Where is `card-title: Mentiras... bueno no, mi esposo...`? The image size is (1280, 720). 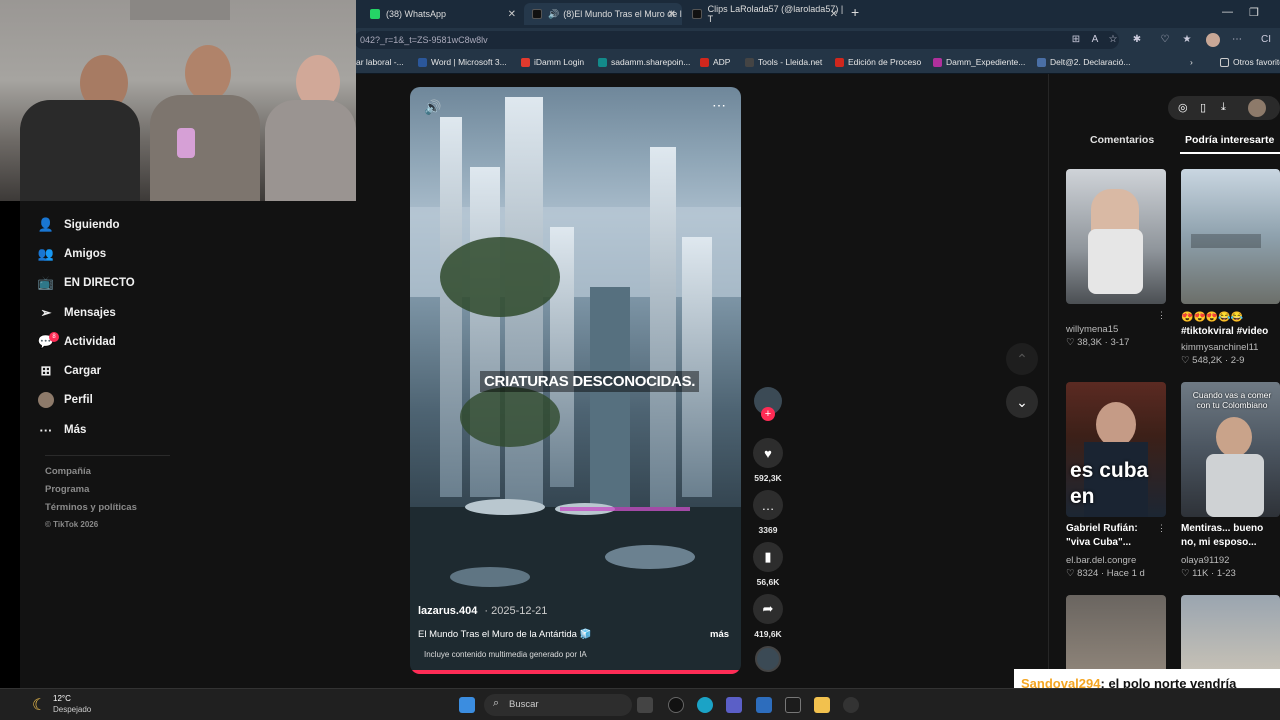 card-title: Mentiras... bueno no, mi esposo... is located at coordinates (1228, 536).